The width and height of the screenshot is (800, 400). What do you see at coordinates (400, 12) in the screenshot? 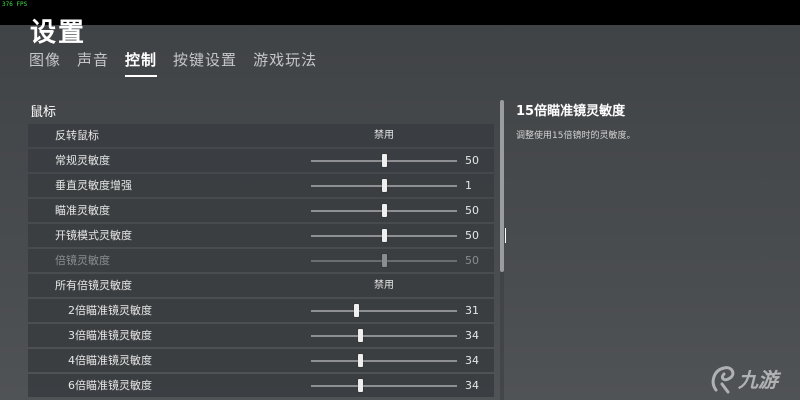
I see `top-black-bar: 376 FPS` at bounding box center [400, 12].